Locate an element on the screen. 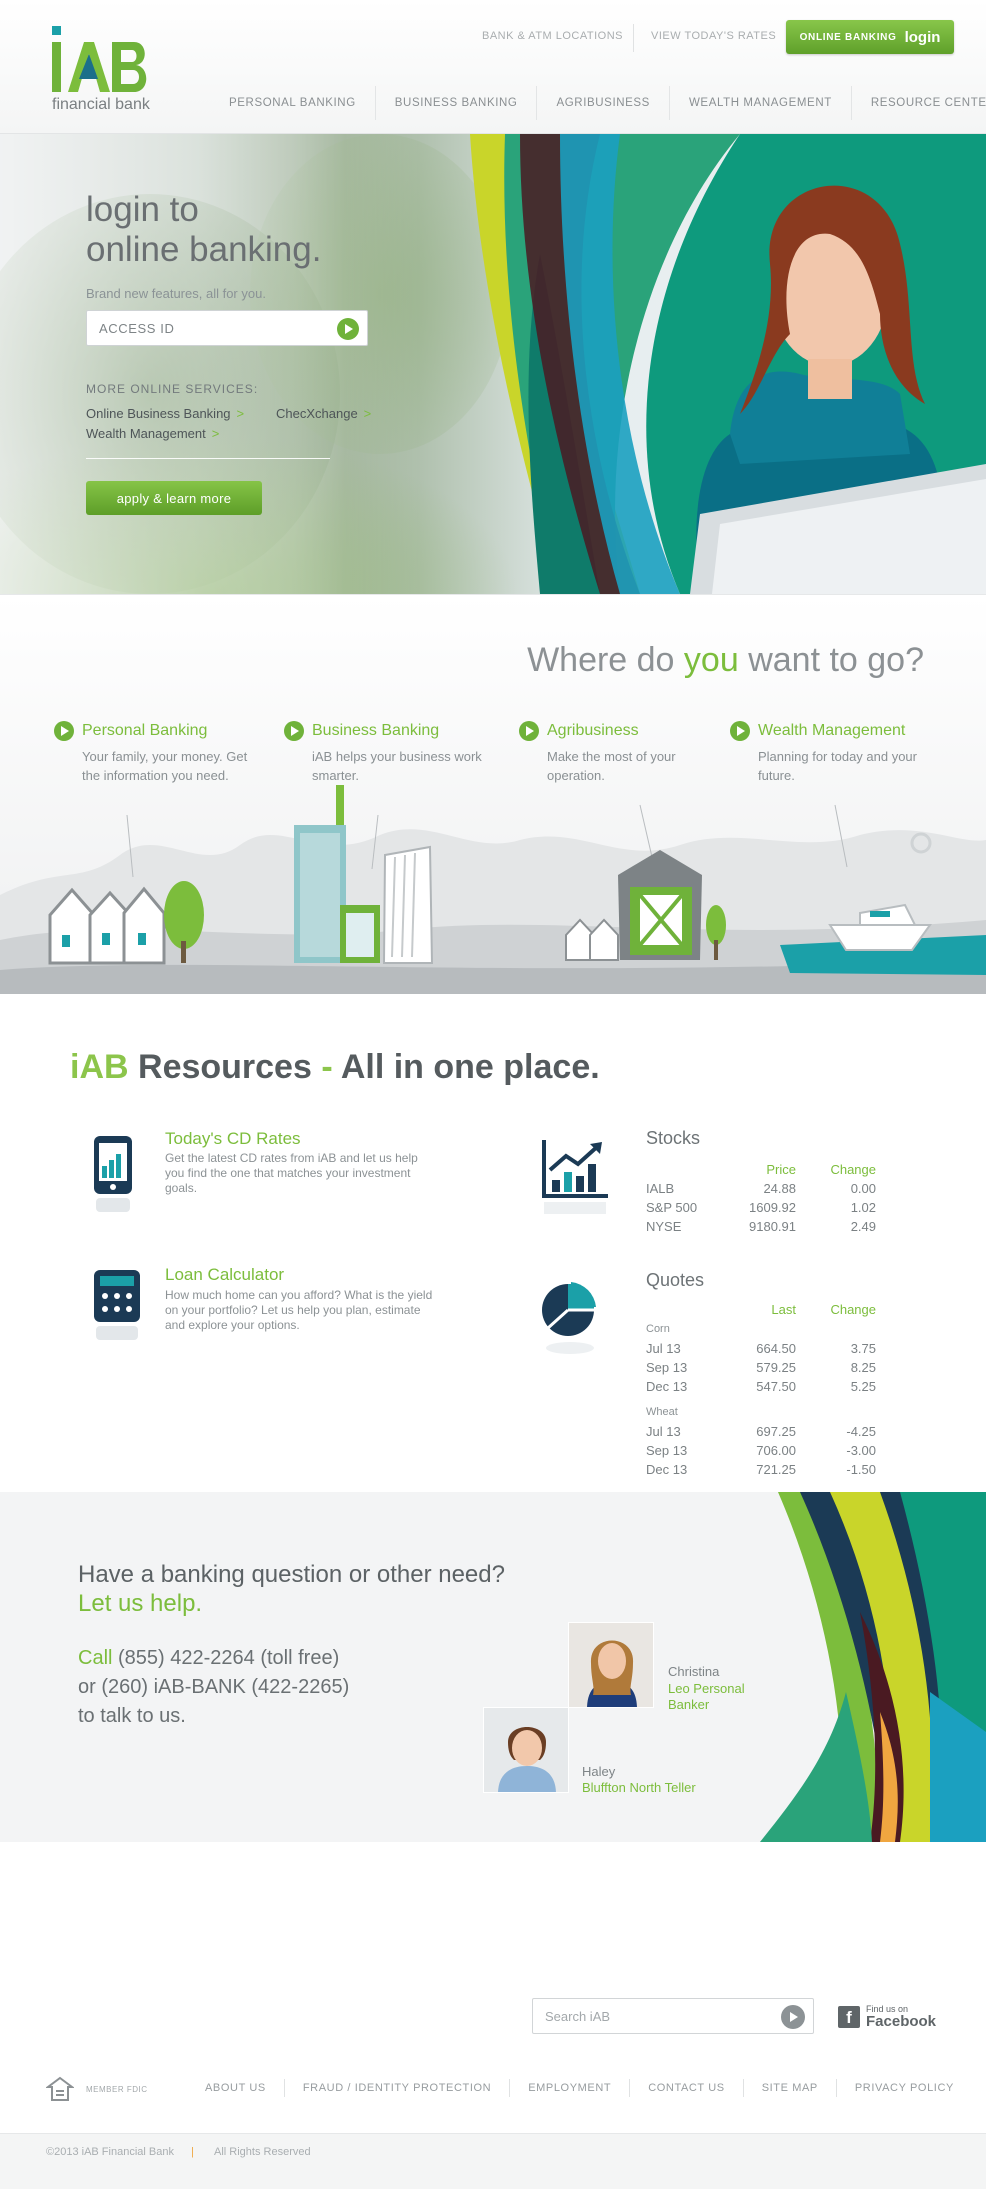  utility-separator is located at coordinates (633, 38).